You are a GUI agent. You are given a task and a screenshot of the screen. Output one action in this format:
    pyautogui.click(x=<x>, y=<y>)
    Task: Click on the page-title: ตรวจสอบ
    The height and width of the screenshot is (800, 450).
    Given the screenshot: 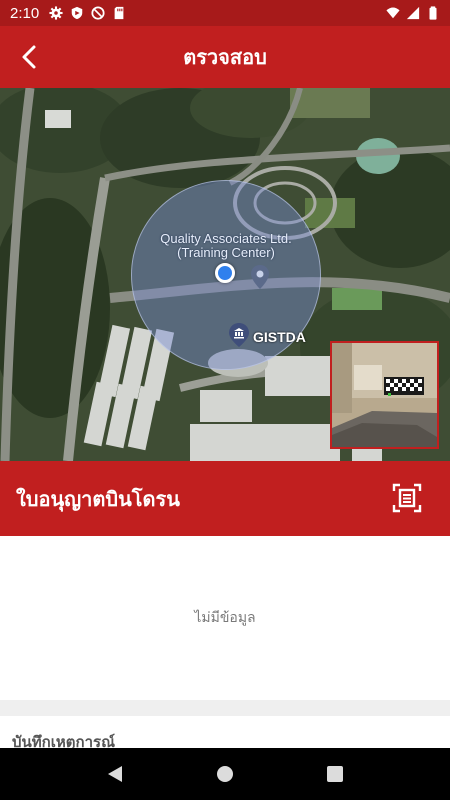 What is the action you would take?
    pyautogui.click(x=225, y=58)
    